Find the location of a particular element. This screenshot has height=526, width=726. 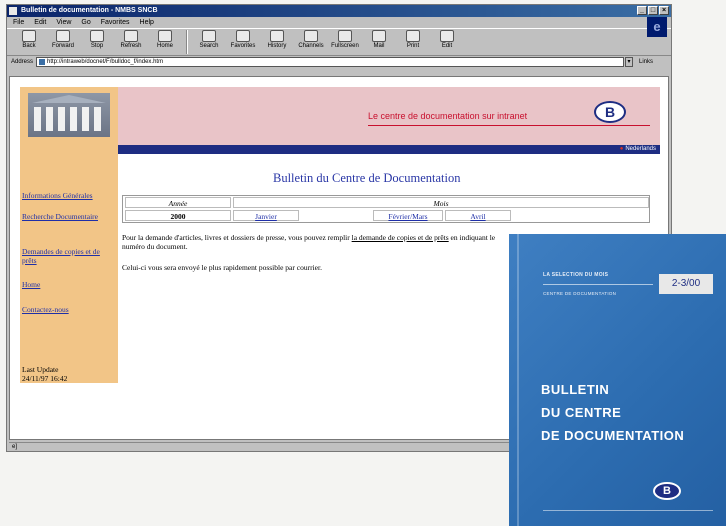

language-bar: Nederlands is located at coordinates (389, 149).